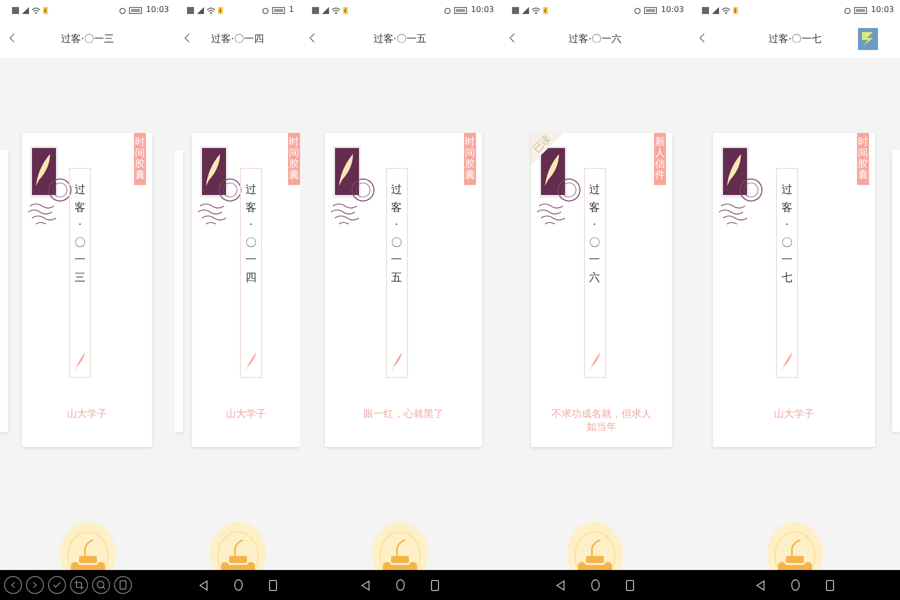 This screenshot has height=600, width=900. Describe the element at coordinates (400, 39) in the screenshot. I see `page-title: 过客·〇一五` at that location.